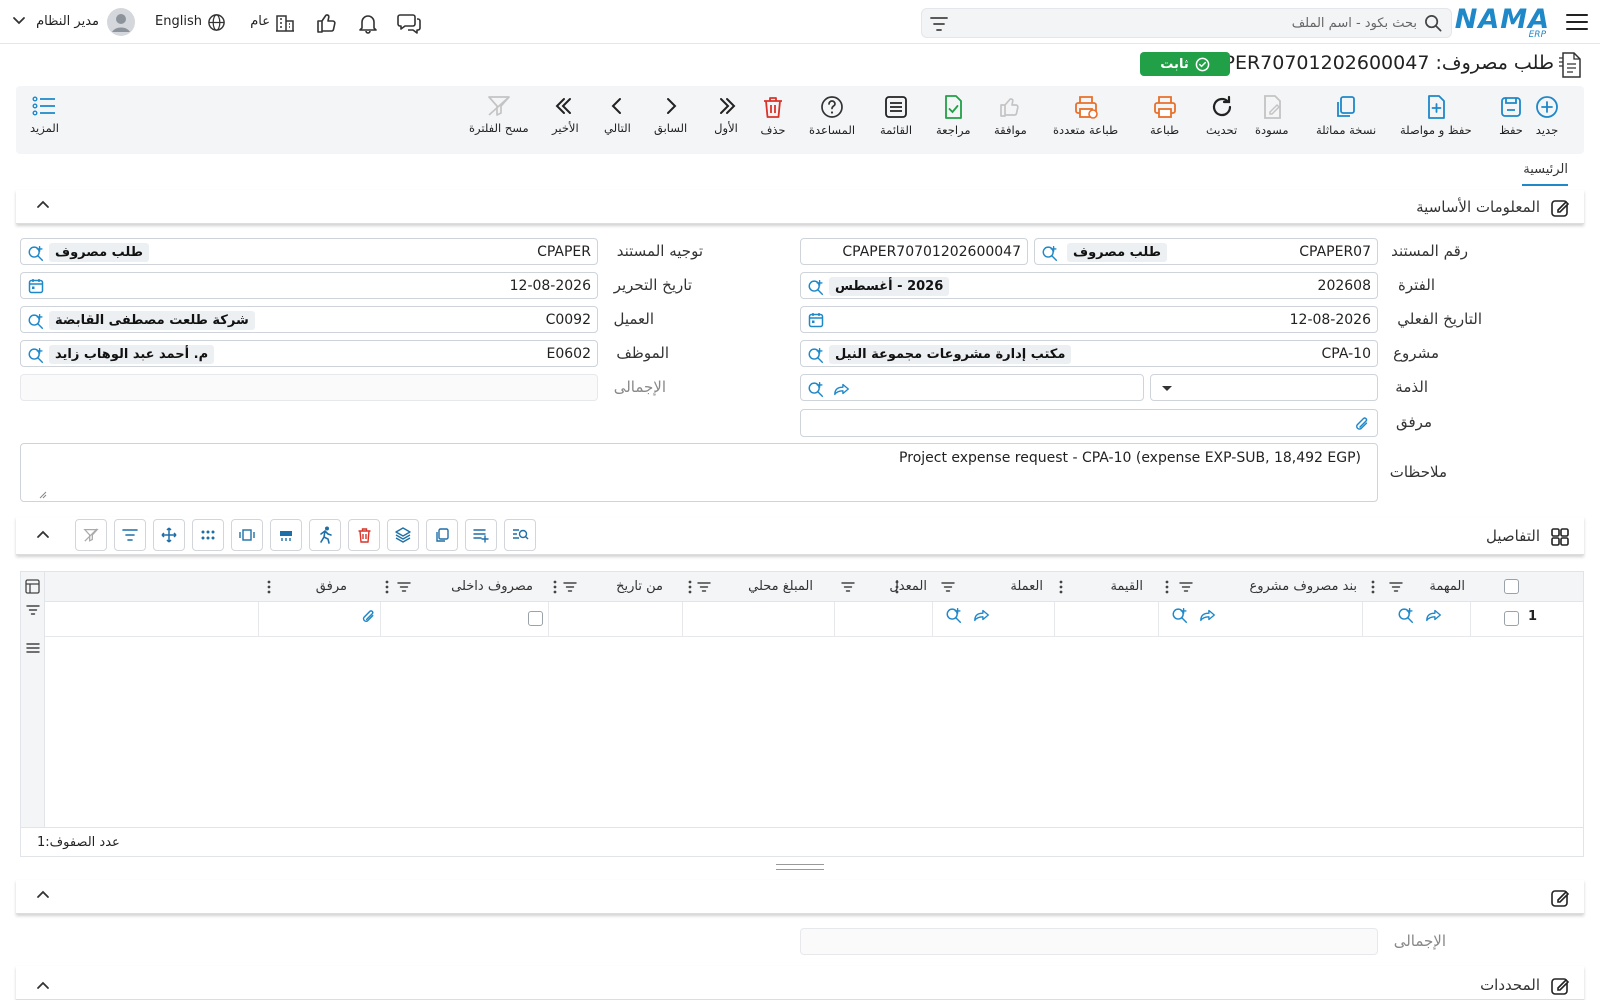 This screenshot has width=1600, height=1000. Describe the element at coordinates (1107, 587) in the screenshot. I see `column-value: القيمة` at that location.